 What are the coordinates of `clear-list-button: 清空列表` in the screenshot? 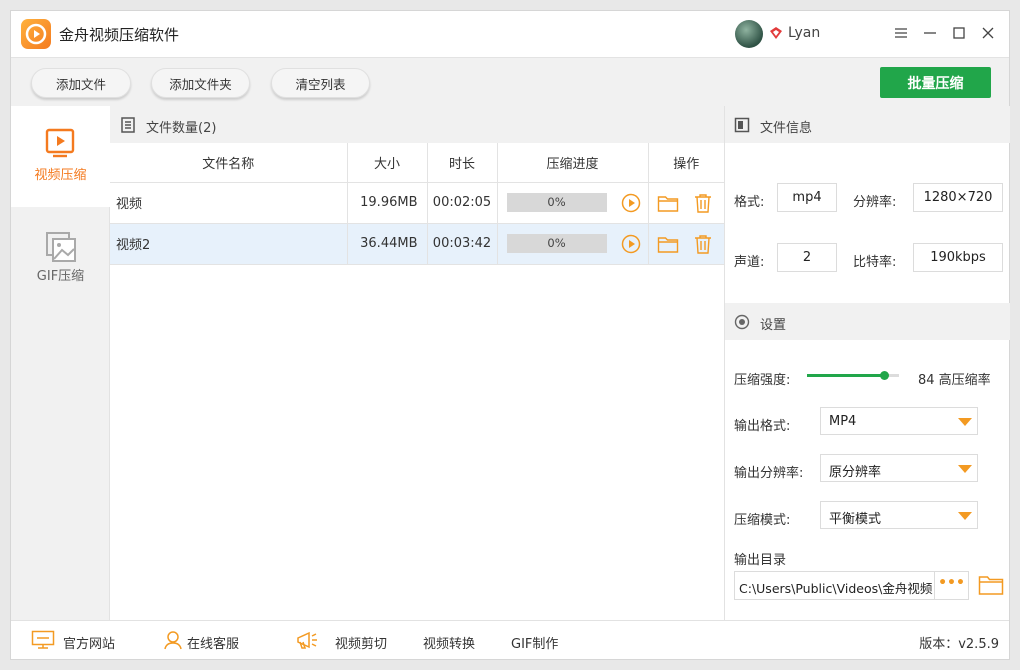 It's located at (320, 83).